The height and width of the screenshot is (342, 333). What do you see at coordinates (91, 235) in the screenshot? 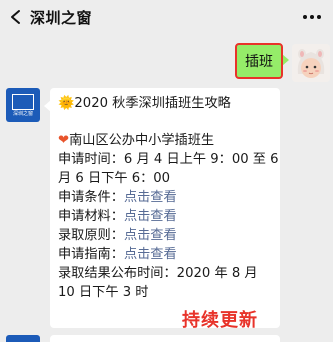
I see `row-label: 录取原则：` at bounding box center [91, 235].